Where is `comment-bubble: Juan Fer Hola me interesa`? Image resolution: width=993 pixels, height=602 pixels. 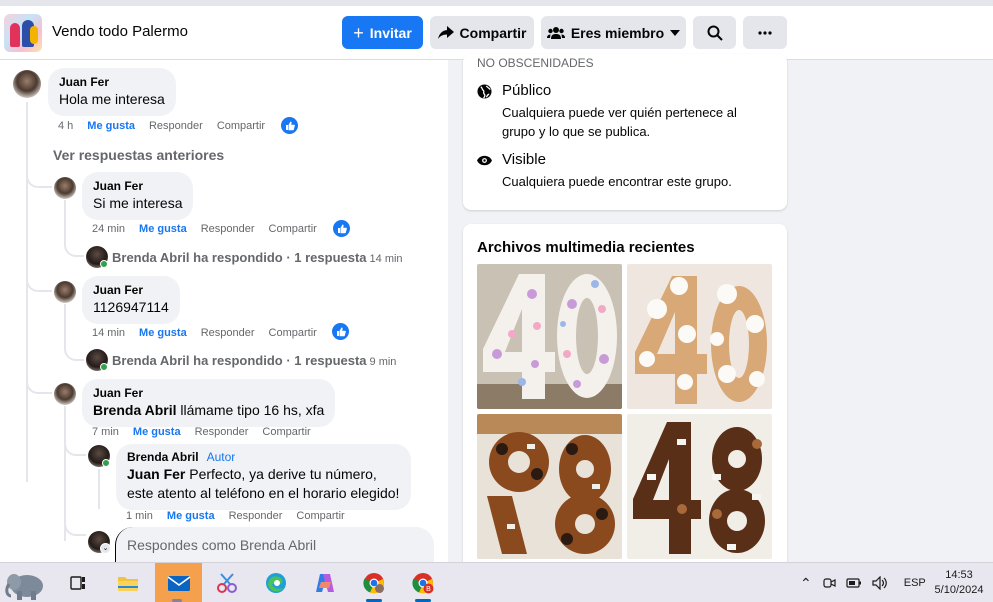
comment-bubble: Juan Fer Hola me interesa is located at coordinates (112, 92).